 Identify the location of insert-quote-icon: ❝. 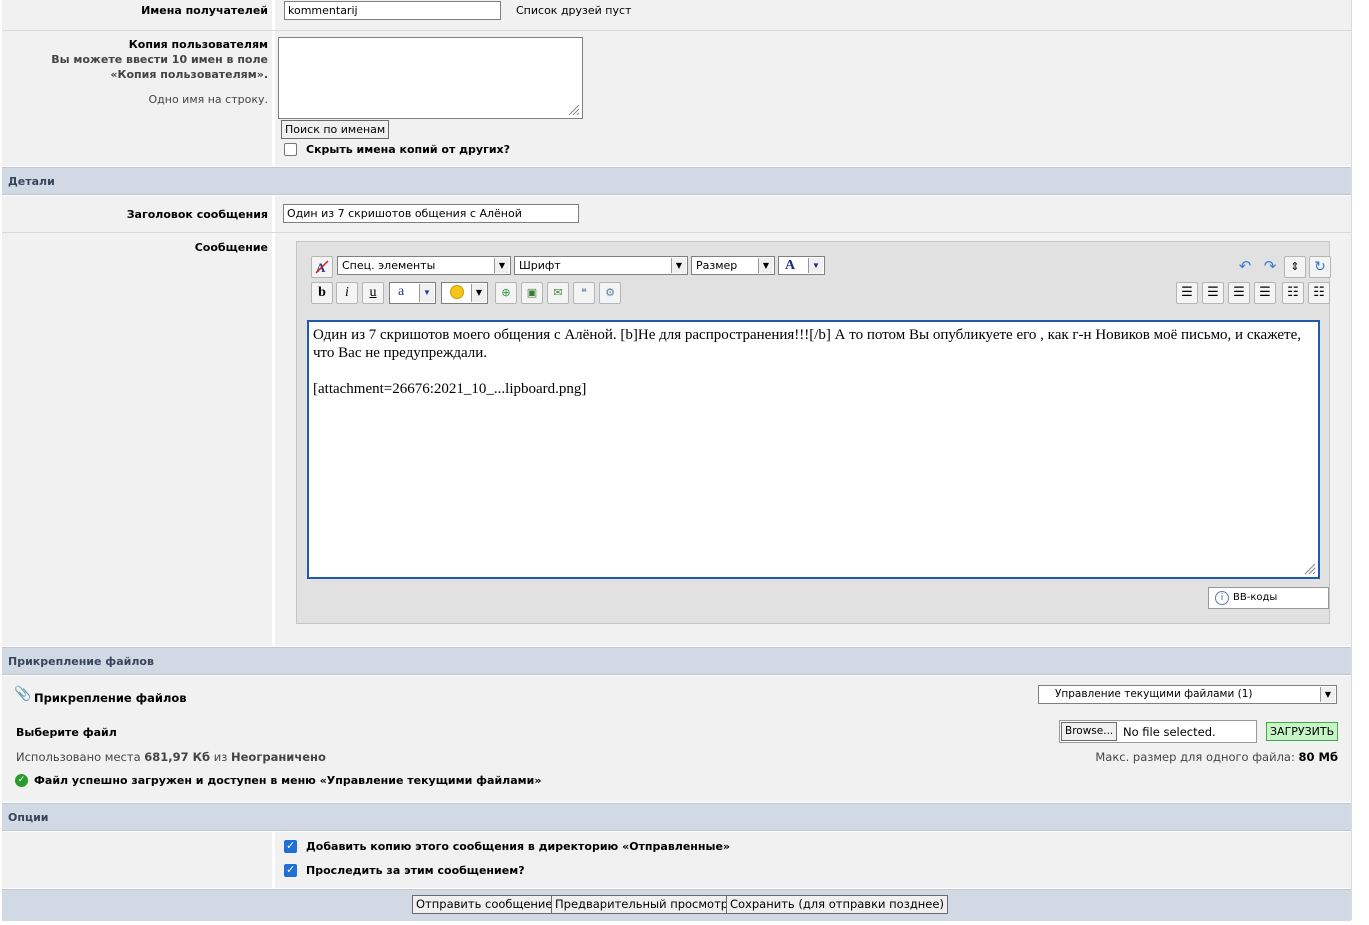
(584, 293).